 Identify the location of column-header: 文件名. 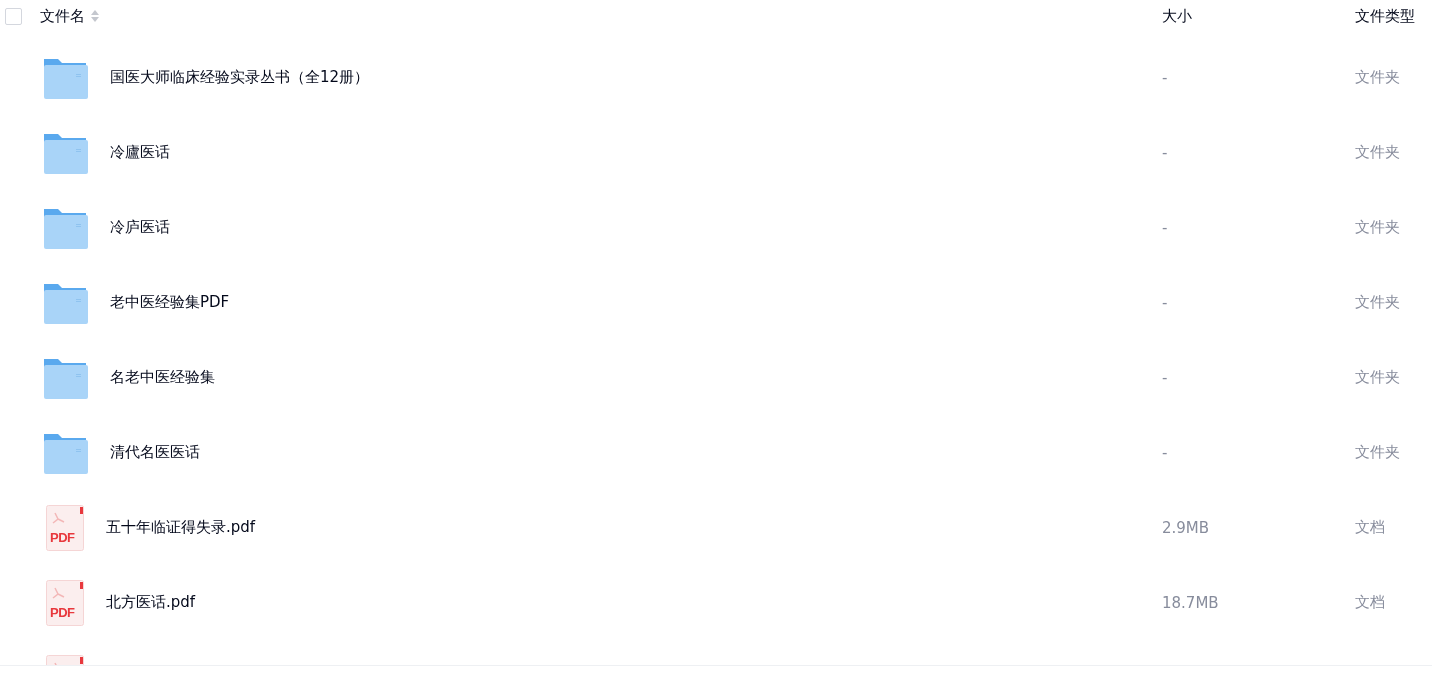
(62, 16).